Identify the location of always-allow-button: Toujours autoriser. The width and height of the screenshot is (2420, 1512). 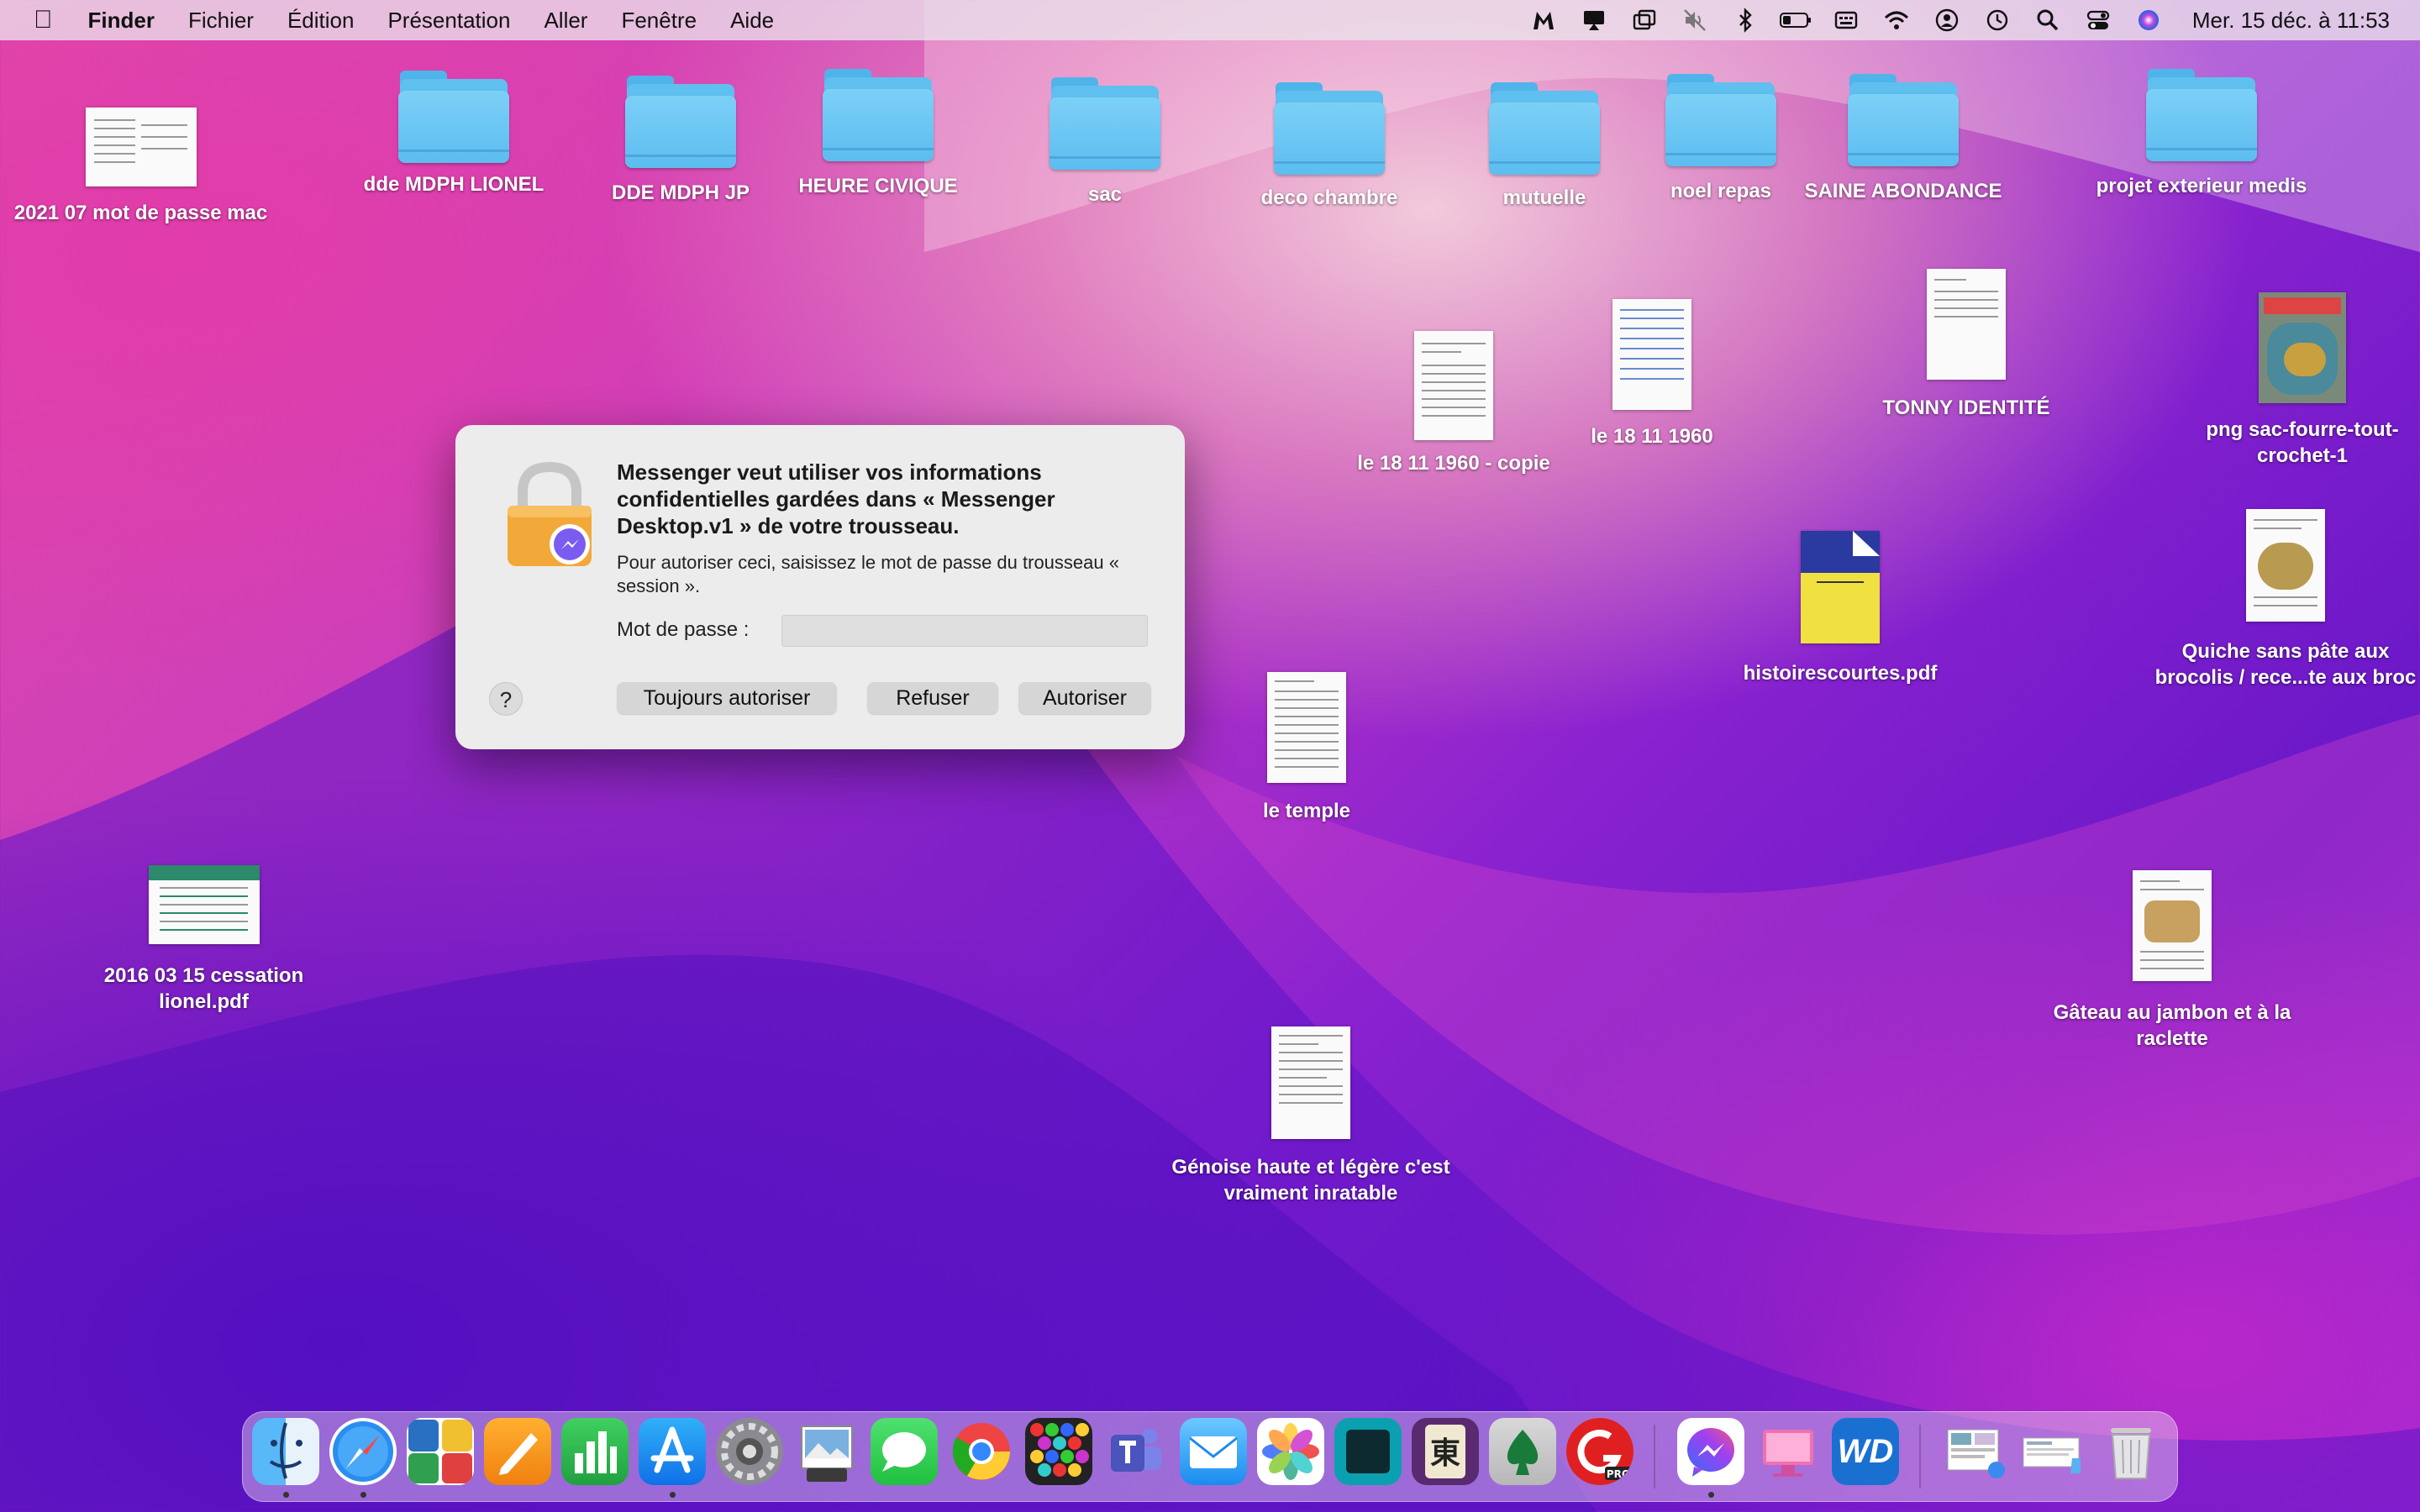
(727, 698).